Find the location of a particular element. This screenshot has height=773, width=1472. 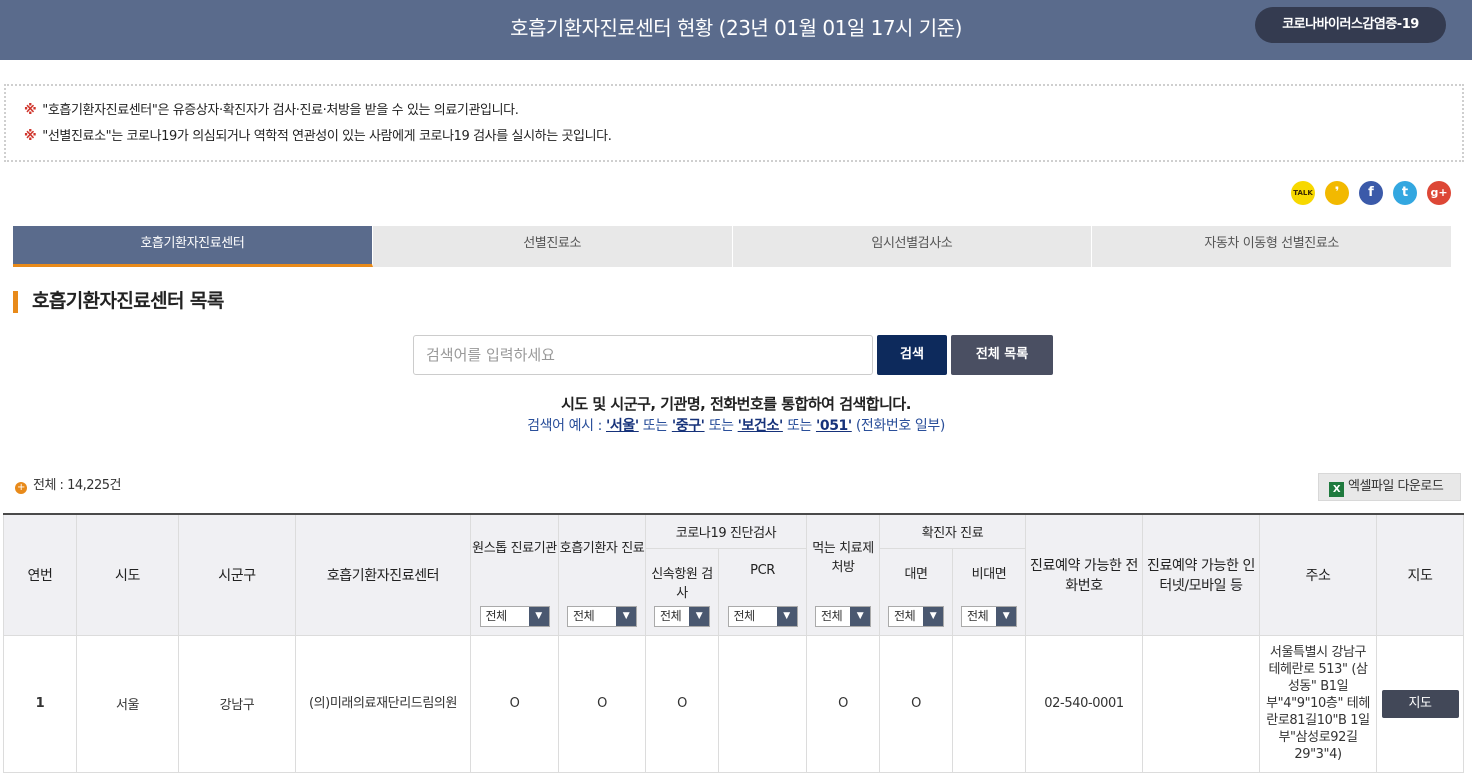

tab-screening-clinic: 선별진료소 is located at coordinates (552, 246).